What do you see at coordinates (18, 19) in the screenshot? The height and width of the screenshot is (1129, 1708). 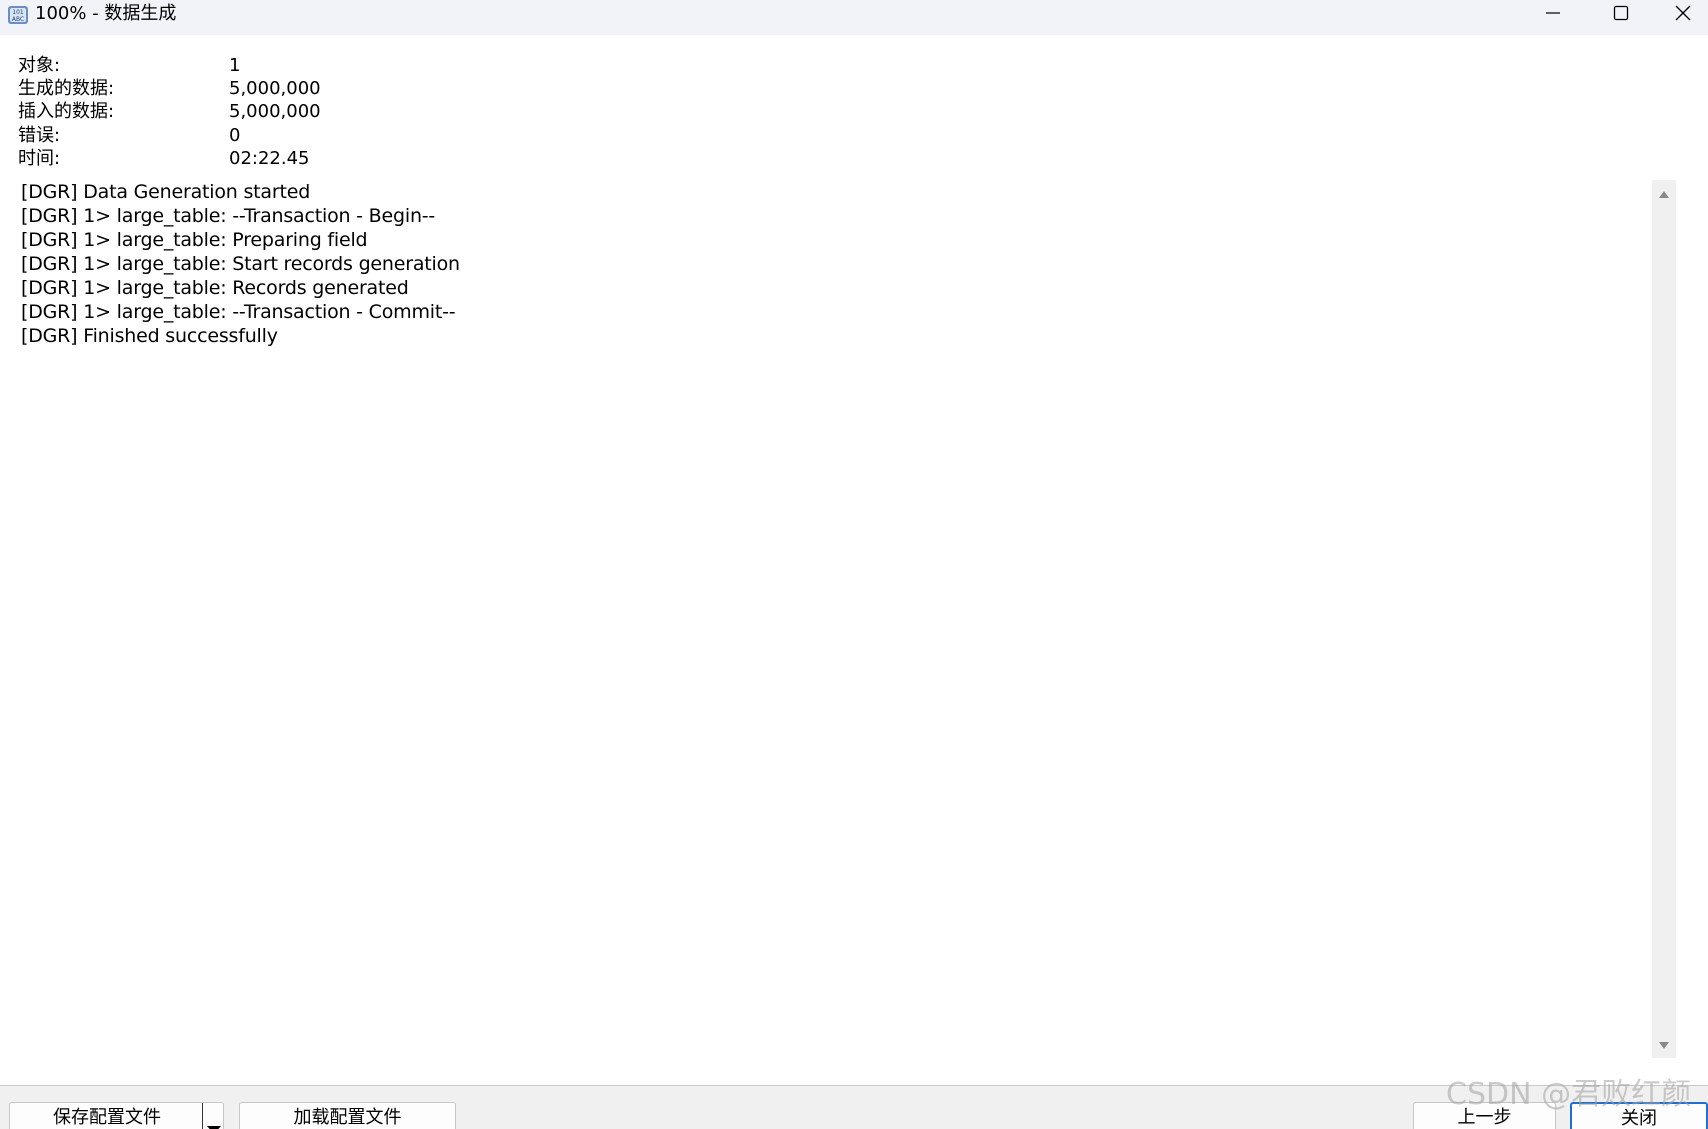 I see `svg-text: ABC` at bounding box center [18, 19].